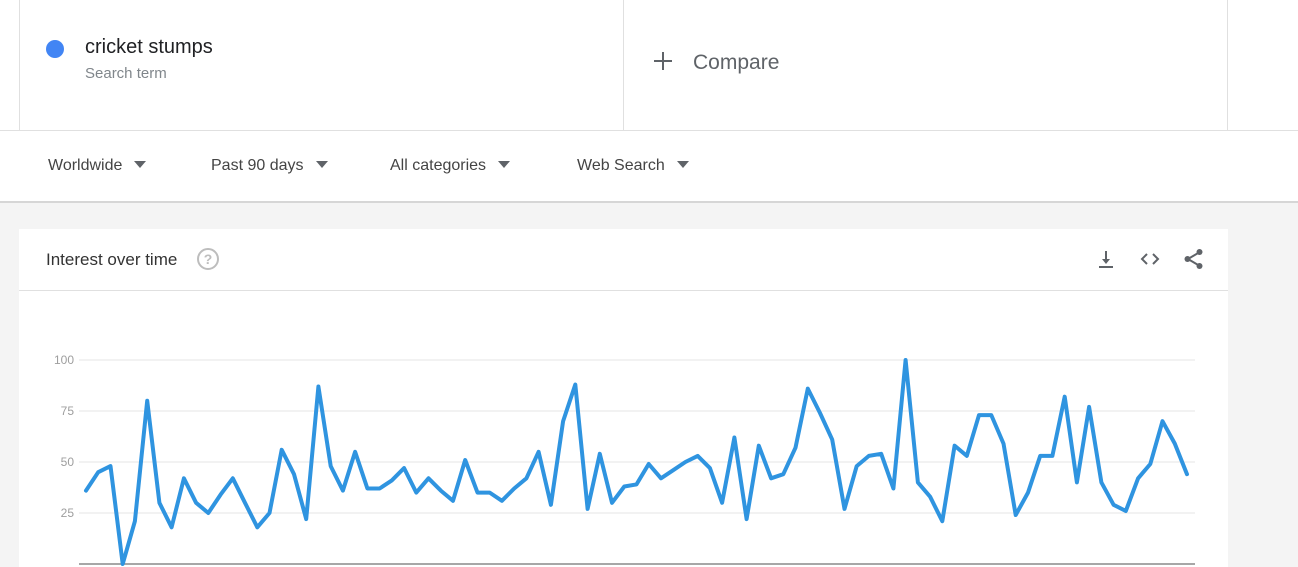  What do you see at coordinates (1106, 259) in the screenshot?
I see `download-icon` at bounding box center [1106, 259].